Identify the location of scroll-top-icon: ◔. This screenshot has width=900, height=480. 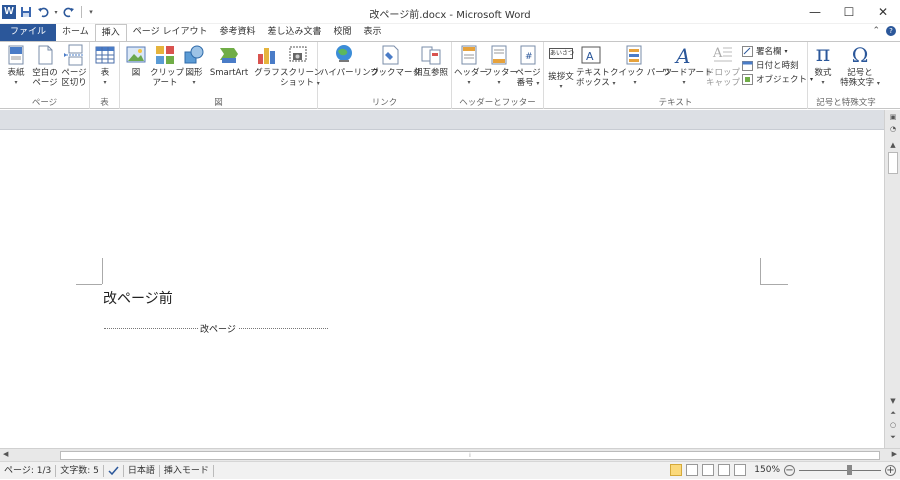
(893, 129).